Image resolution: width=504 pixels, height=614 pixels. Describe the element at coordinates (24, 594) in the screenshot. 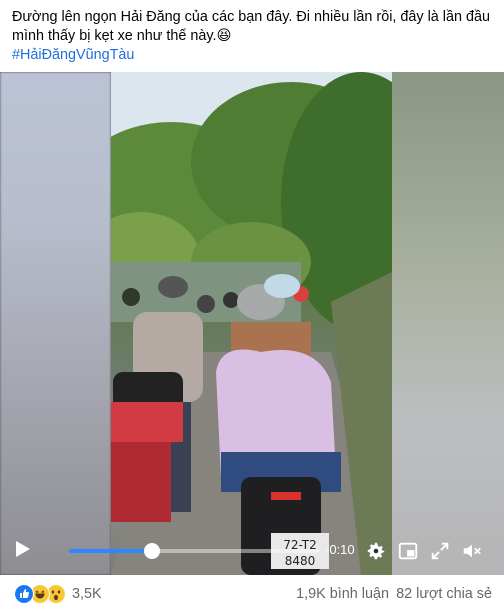

I see `like-icon` at that location.